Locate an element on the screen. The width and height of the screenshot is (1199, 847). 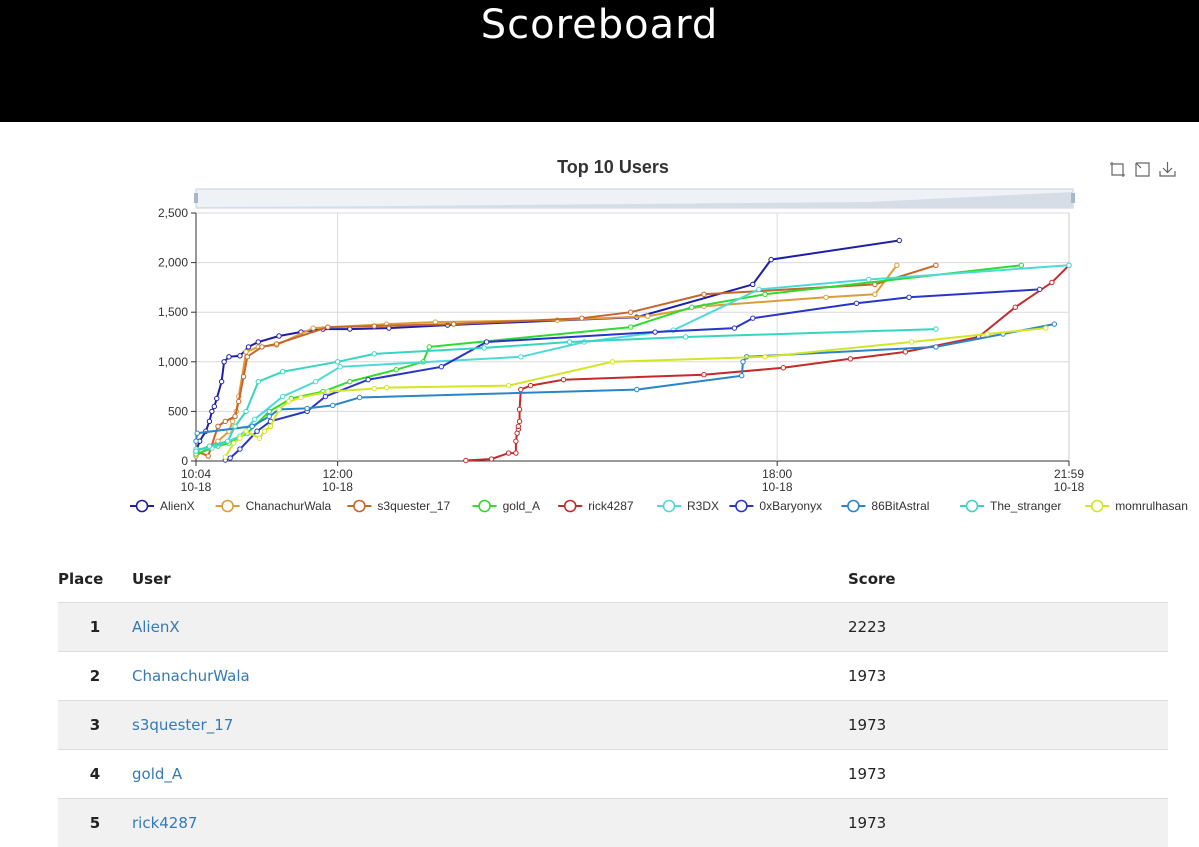
legend-label: ChanachurWala is located at coordinates (289, 506).